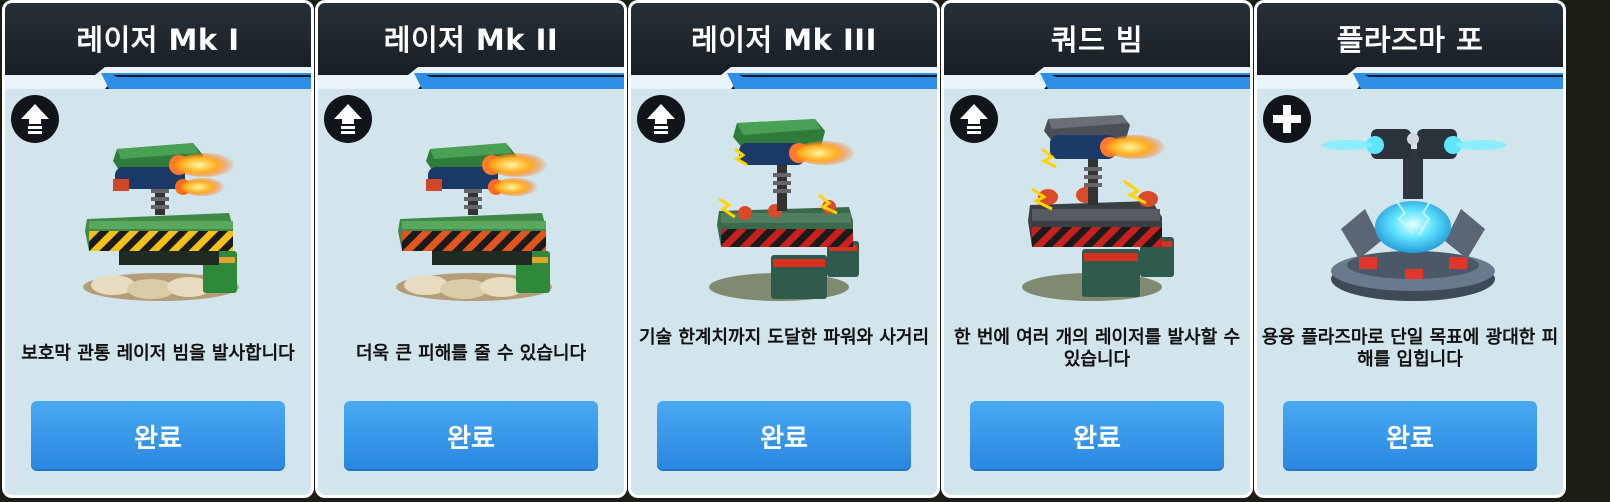  I want to click on card-header: 플라즈마 포, so click(1410, 46).